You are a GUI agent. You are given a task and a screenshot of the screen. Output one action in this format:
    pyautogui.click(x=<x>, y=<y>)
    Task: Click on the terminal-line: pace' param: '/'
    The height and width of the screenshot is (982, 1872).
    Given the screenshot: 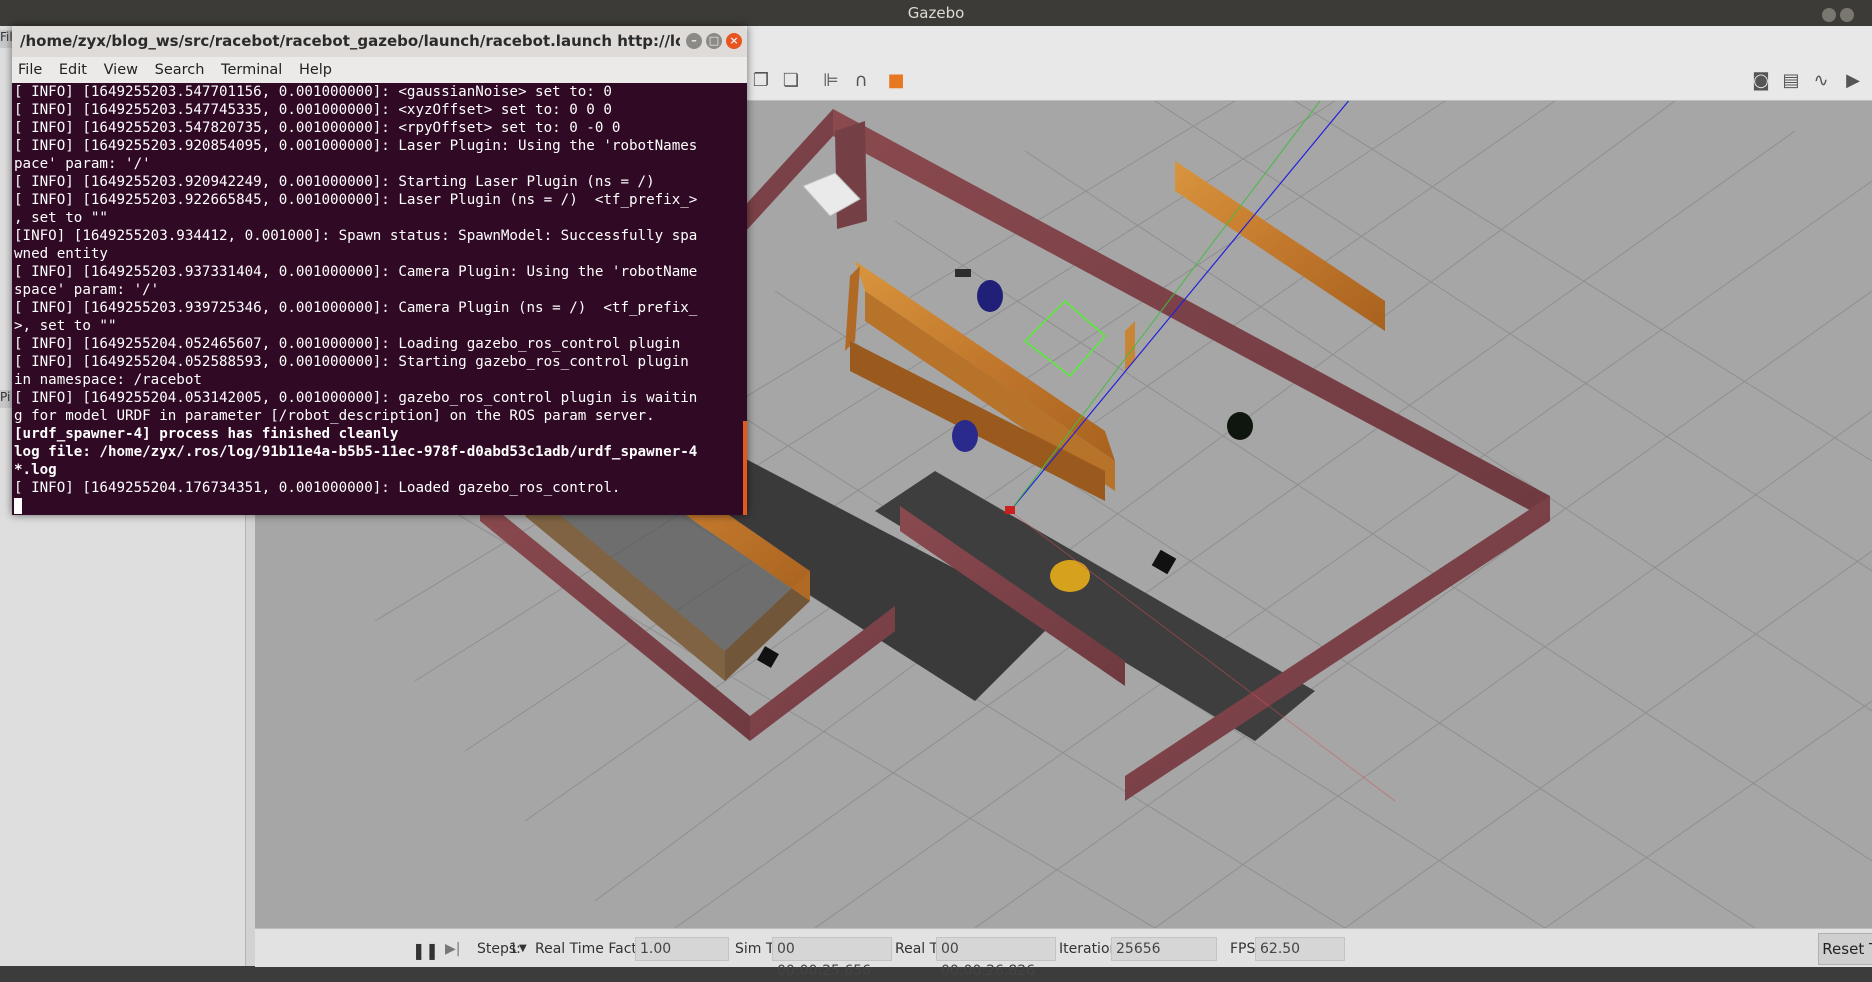 What is the action you would take?
    pyautogui.click(x=82, y=164)
    